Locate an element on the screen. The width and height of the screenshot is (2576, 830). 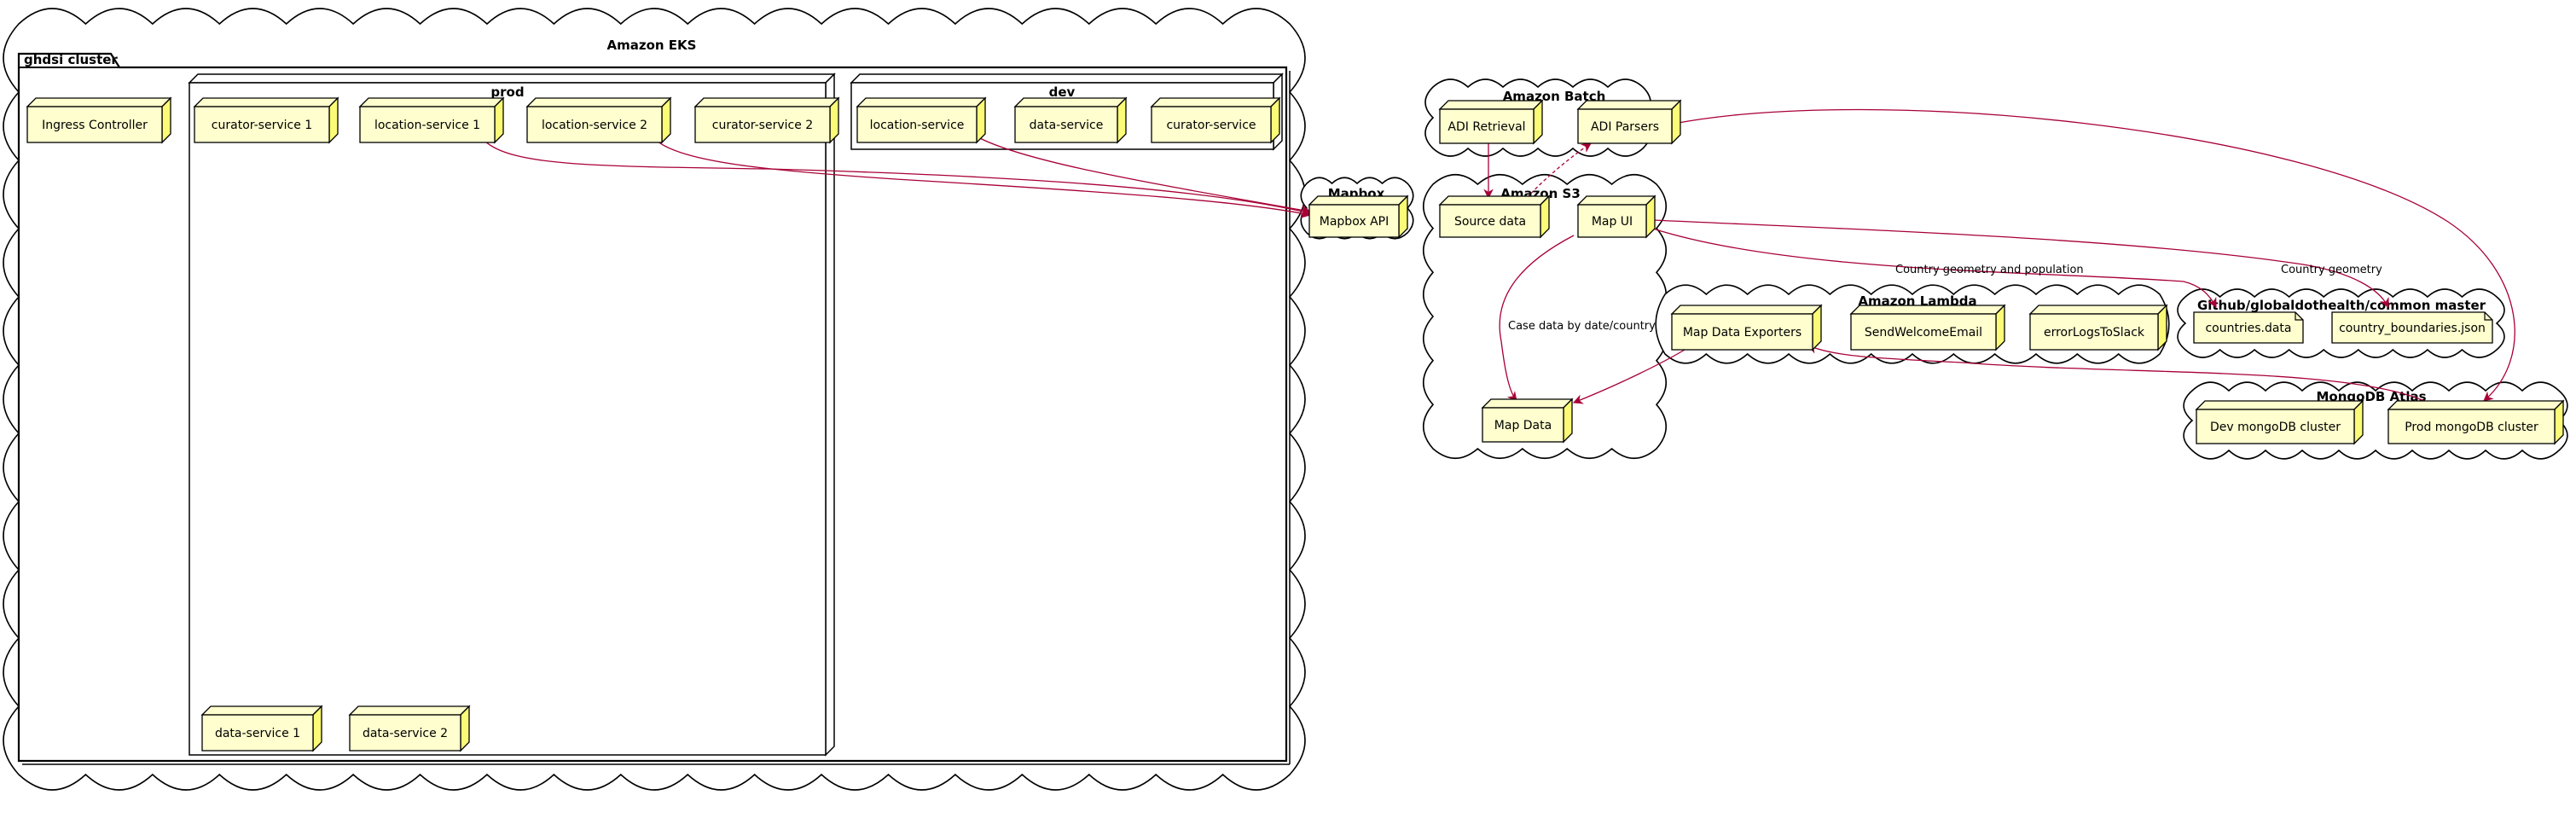
data-service-1-node: data-service 1 is located at coordinates (261, 728).